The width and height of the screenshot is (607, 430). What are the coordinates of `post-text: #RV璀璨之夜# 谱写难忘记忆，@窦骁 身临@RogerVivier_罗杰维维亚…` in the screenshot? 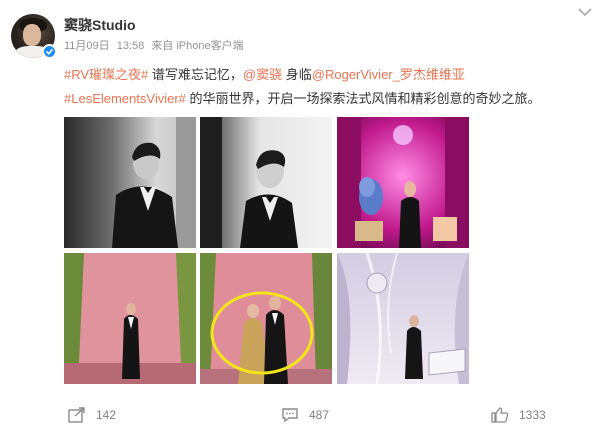 It's located at (324, 87).